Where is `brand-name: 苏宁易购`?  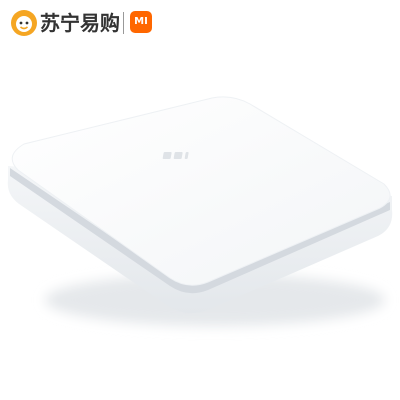
brand-name: 苏宁易购 is located at coordinates (80, 23).